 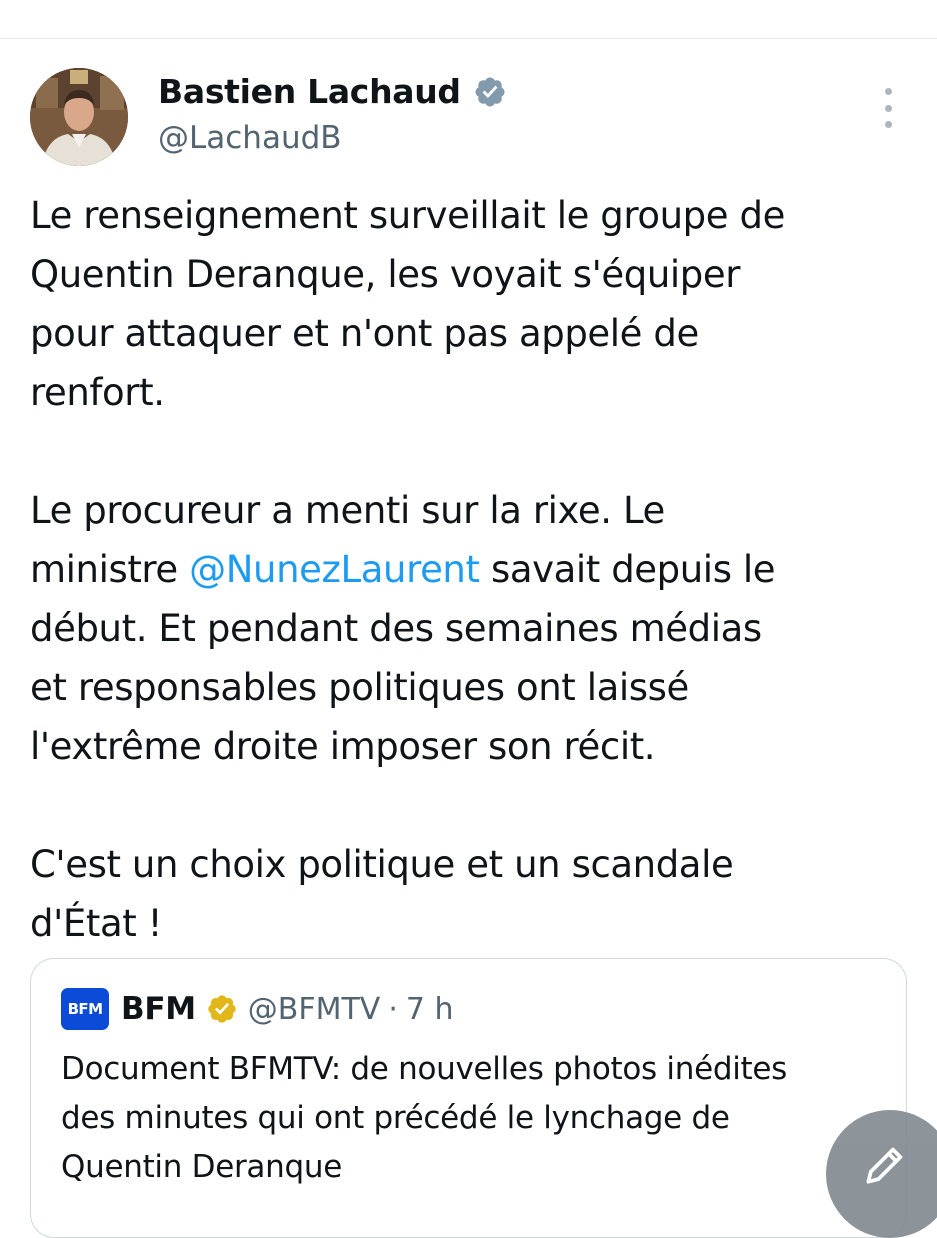 What do you see at coordinates (158, 1009) in the screenshot?
I see `quoted-author-name: BFM` at bounding box center [158, 1009].